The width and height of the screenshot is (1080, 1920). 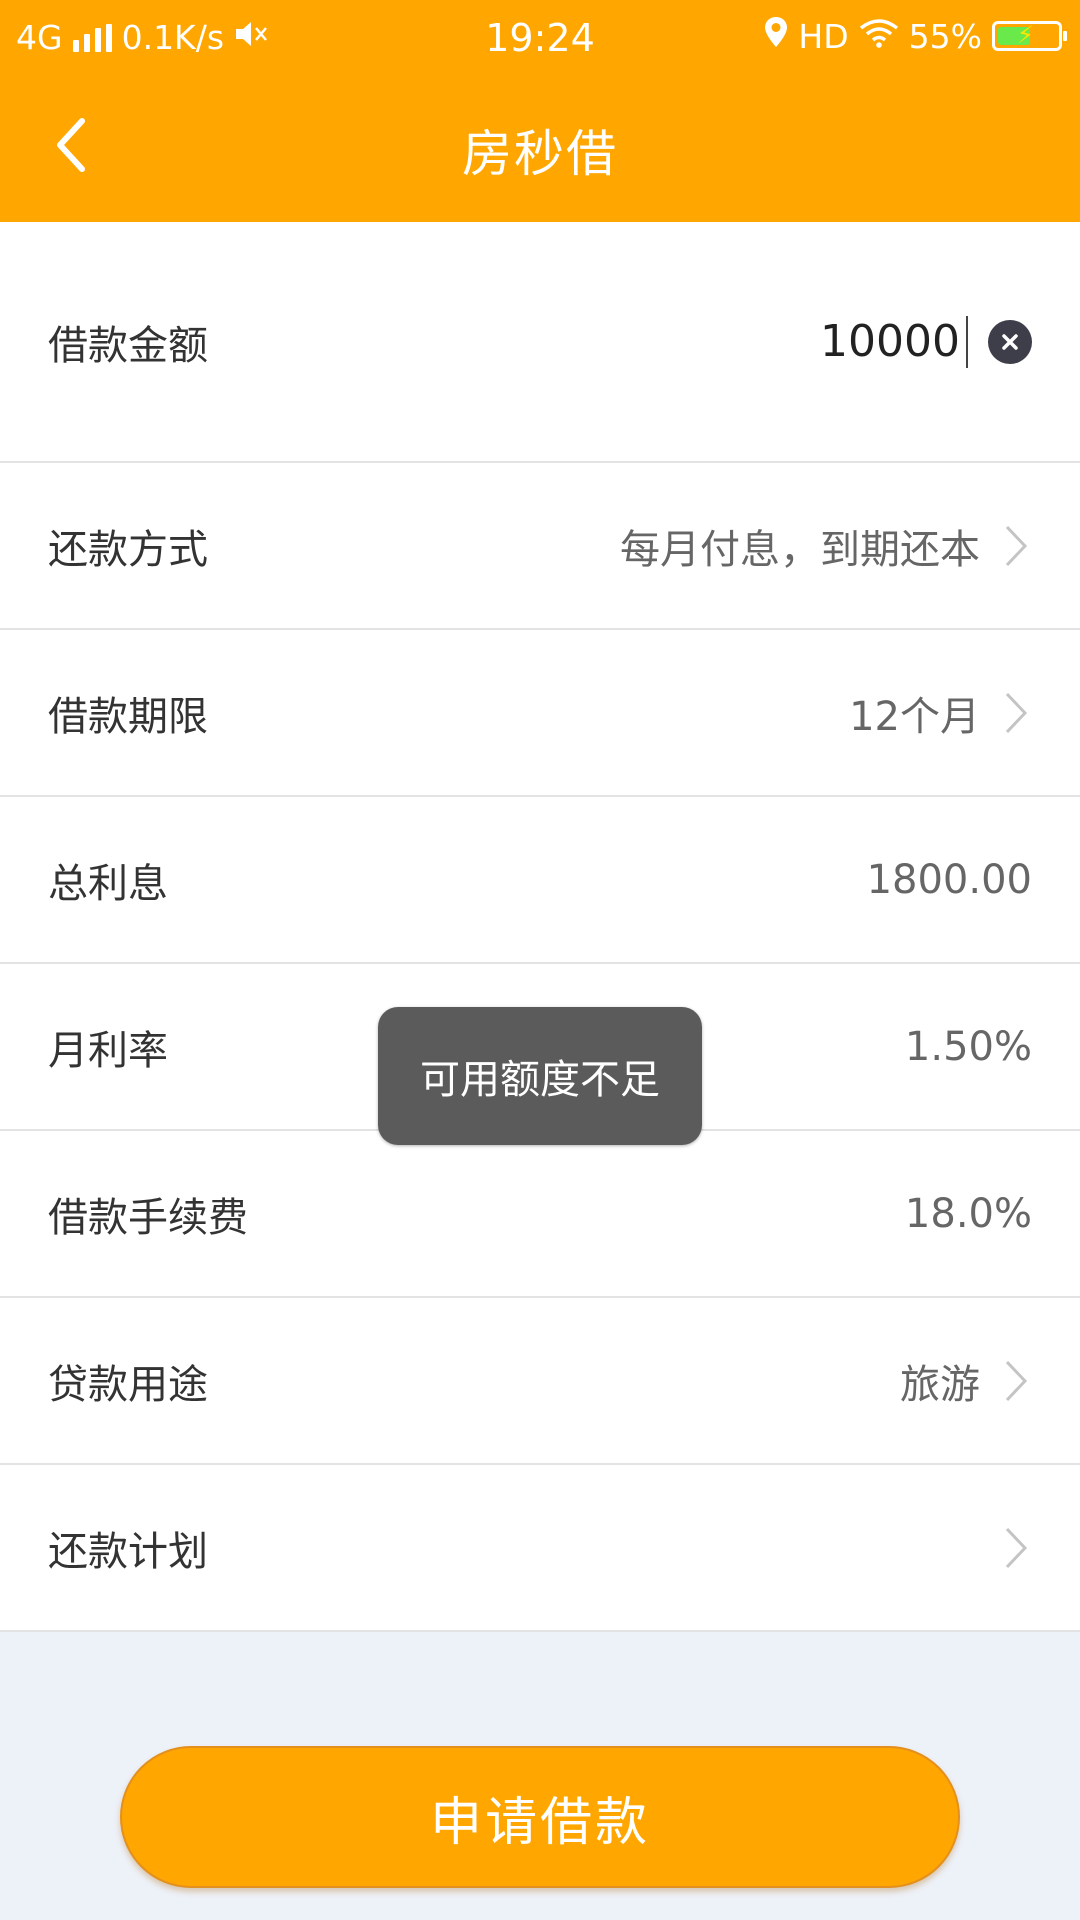 I want to click on total-interest-value: 1800.00, so click(x=949, y=879).